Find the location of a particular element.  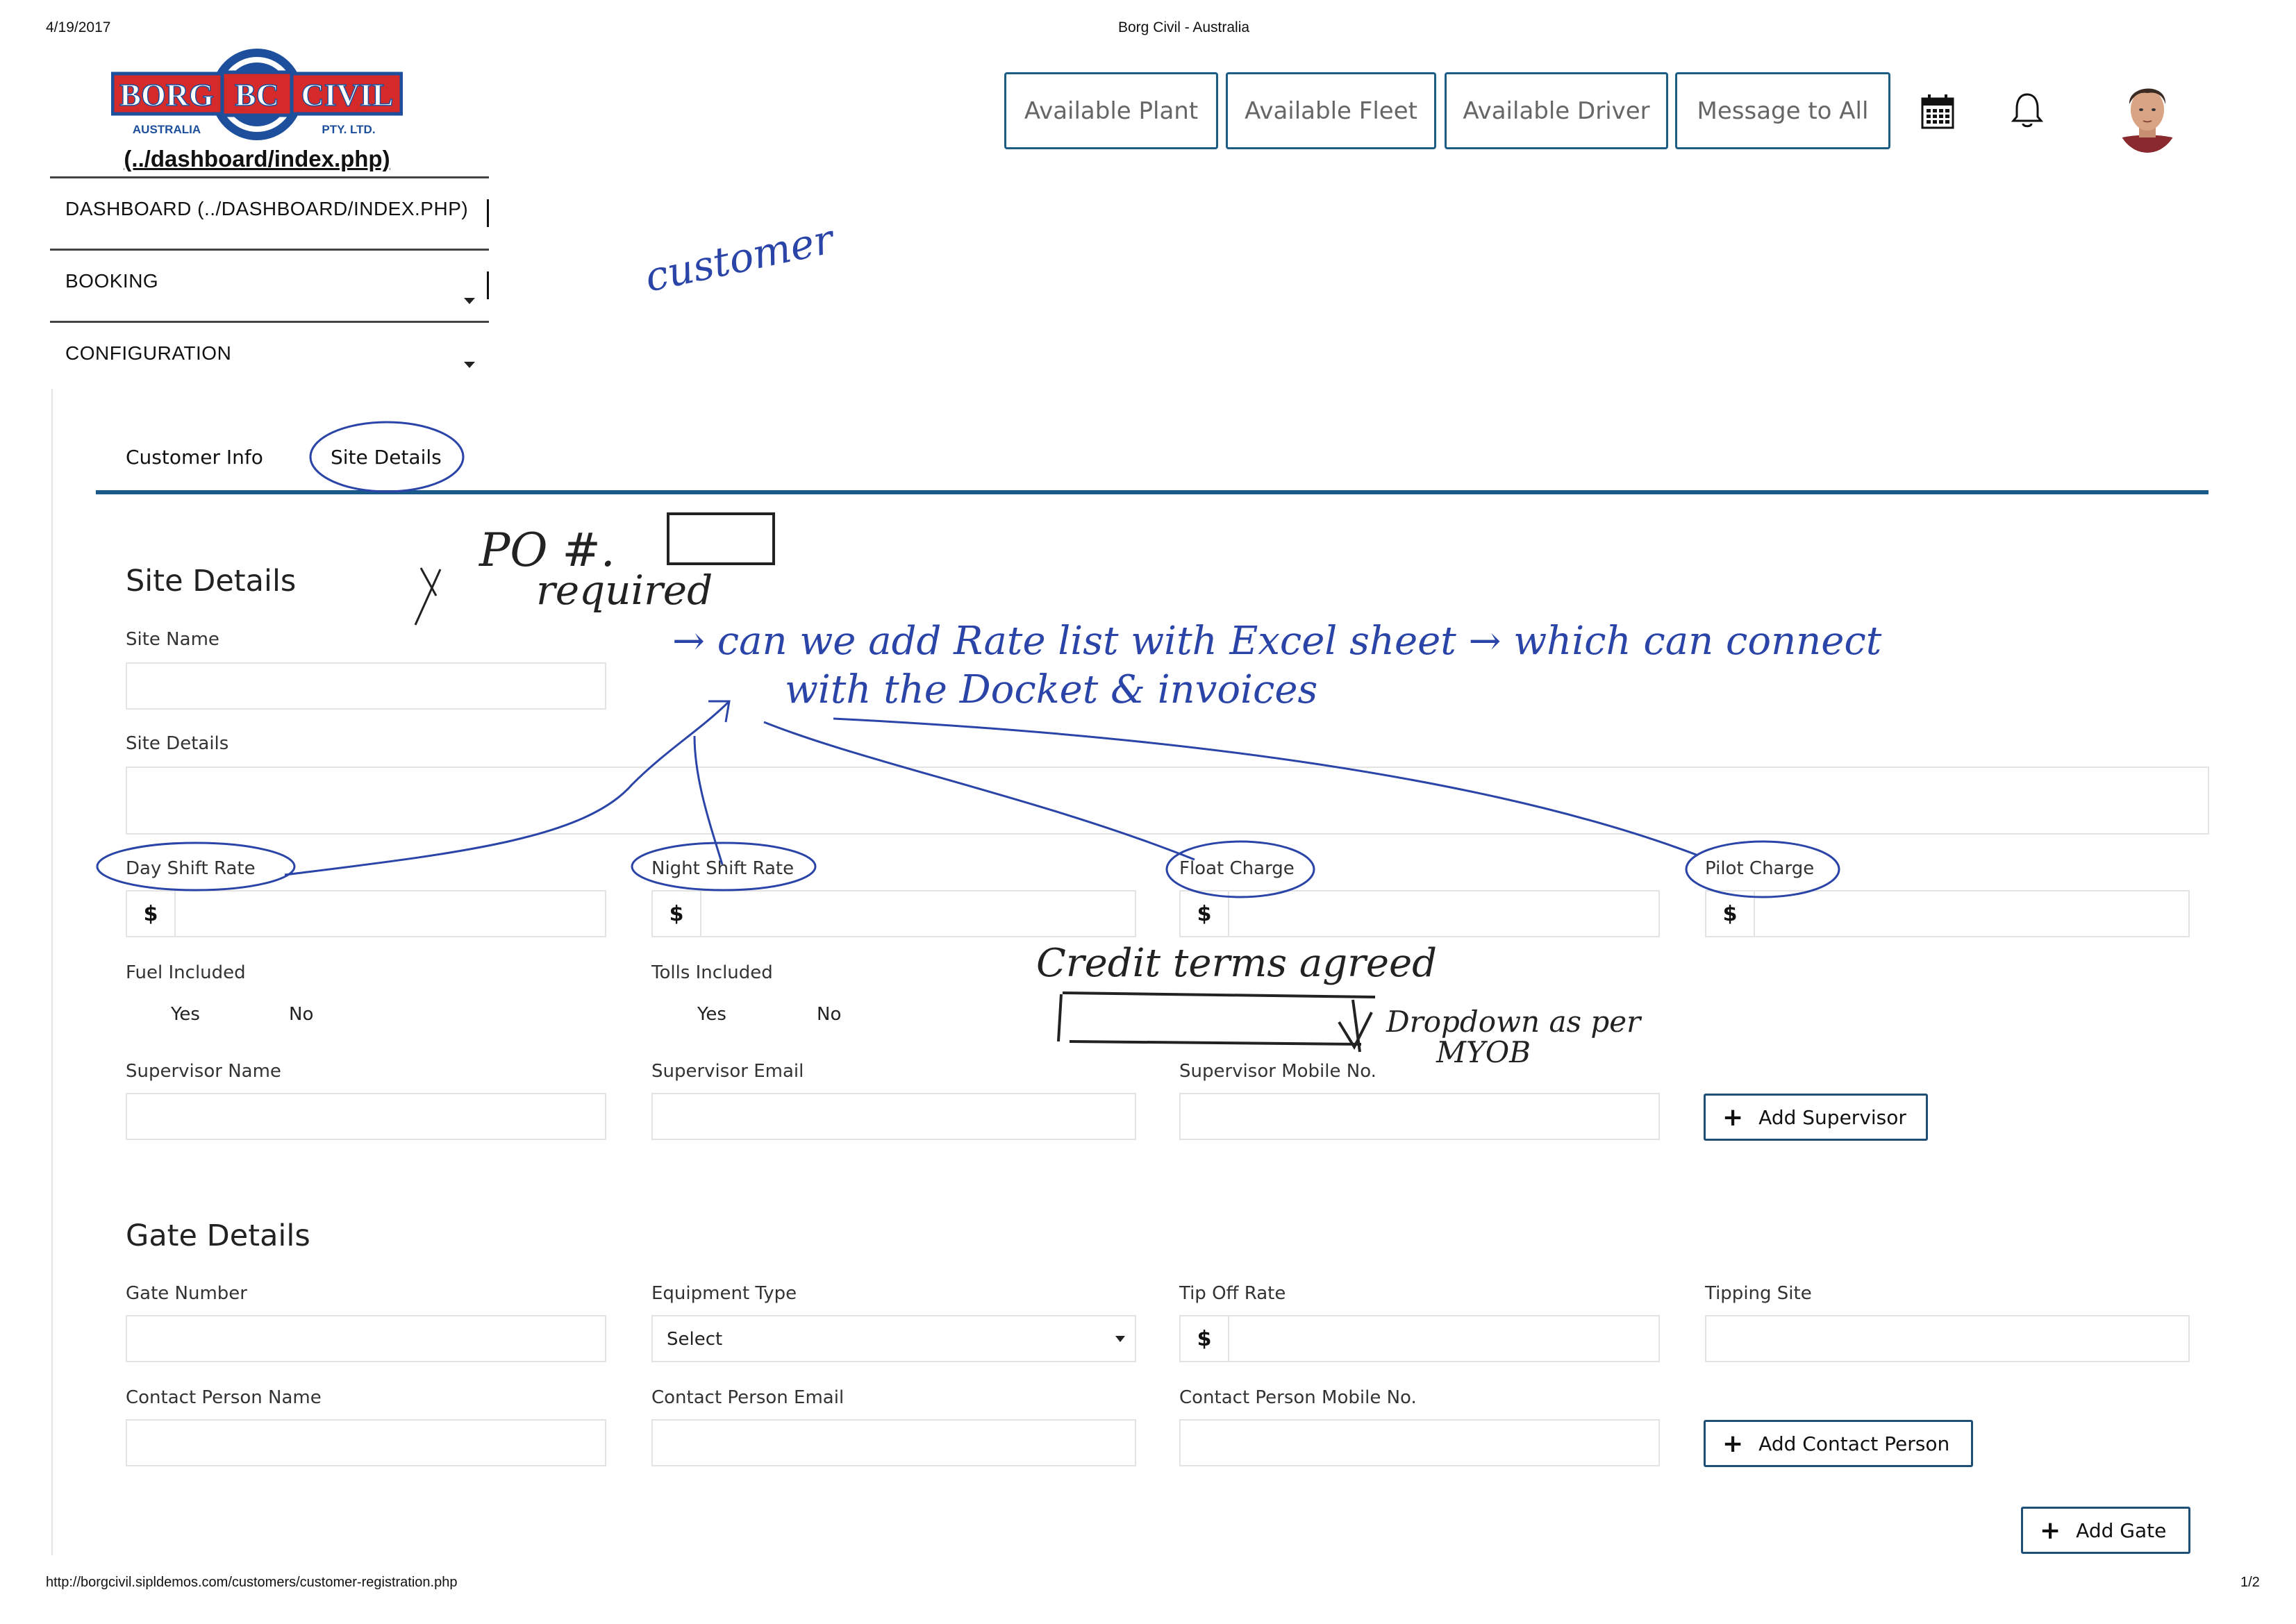

supervisor-email-label: Supervisor Email is located at coordinates (728, 1072).